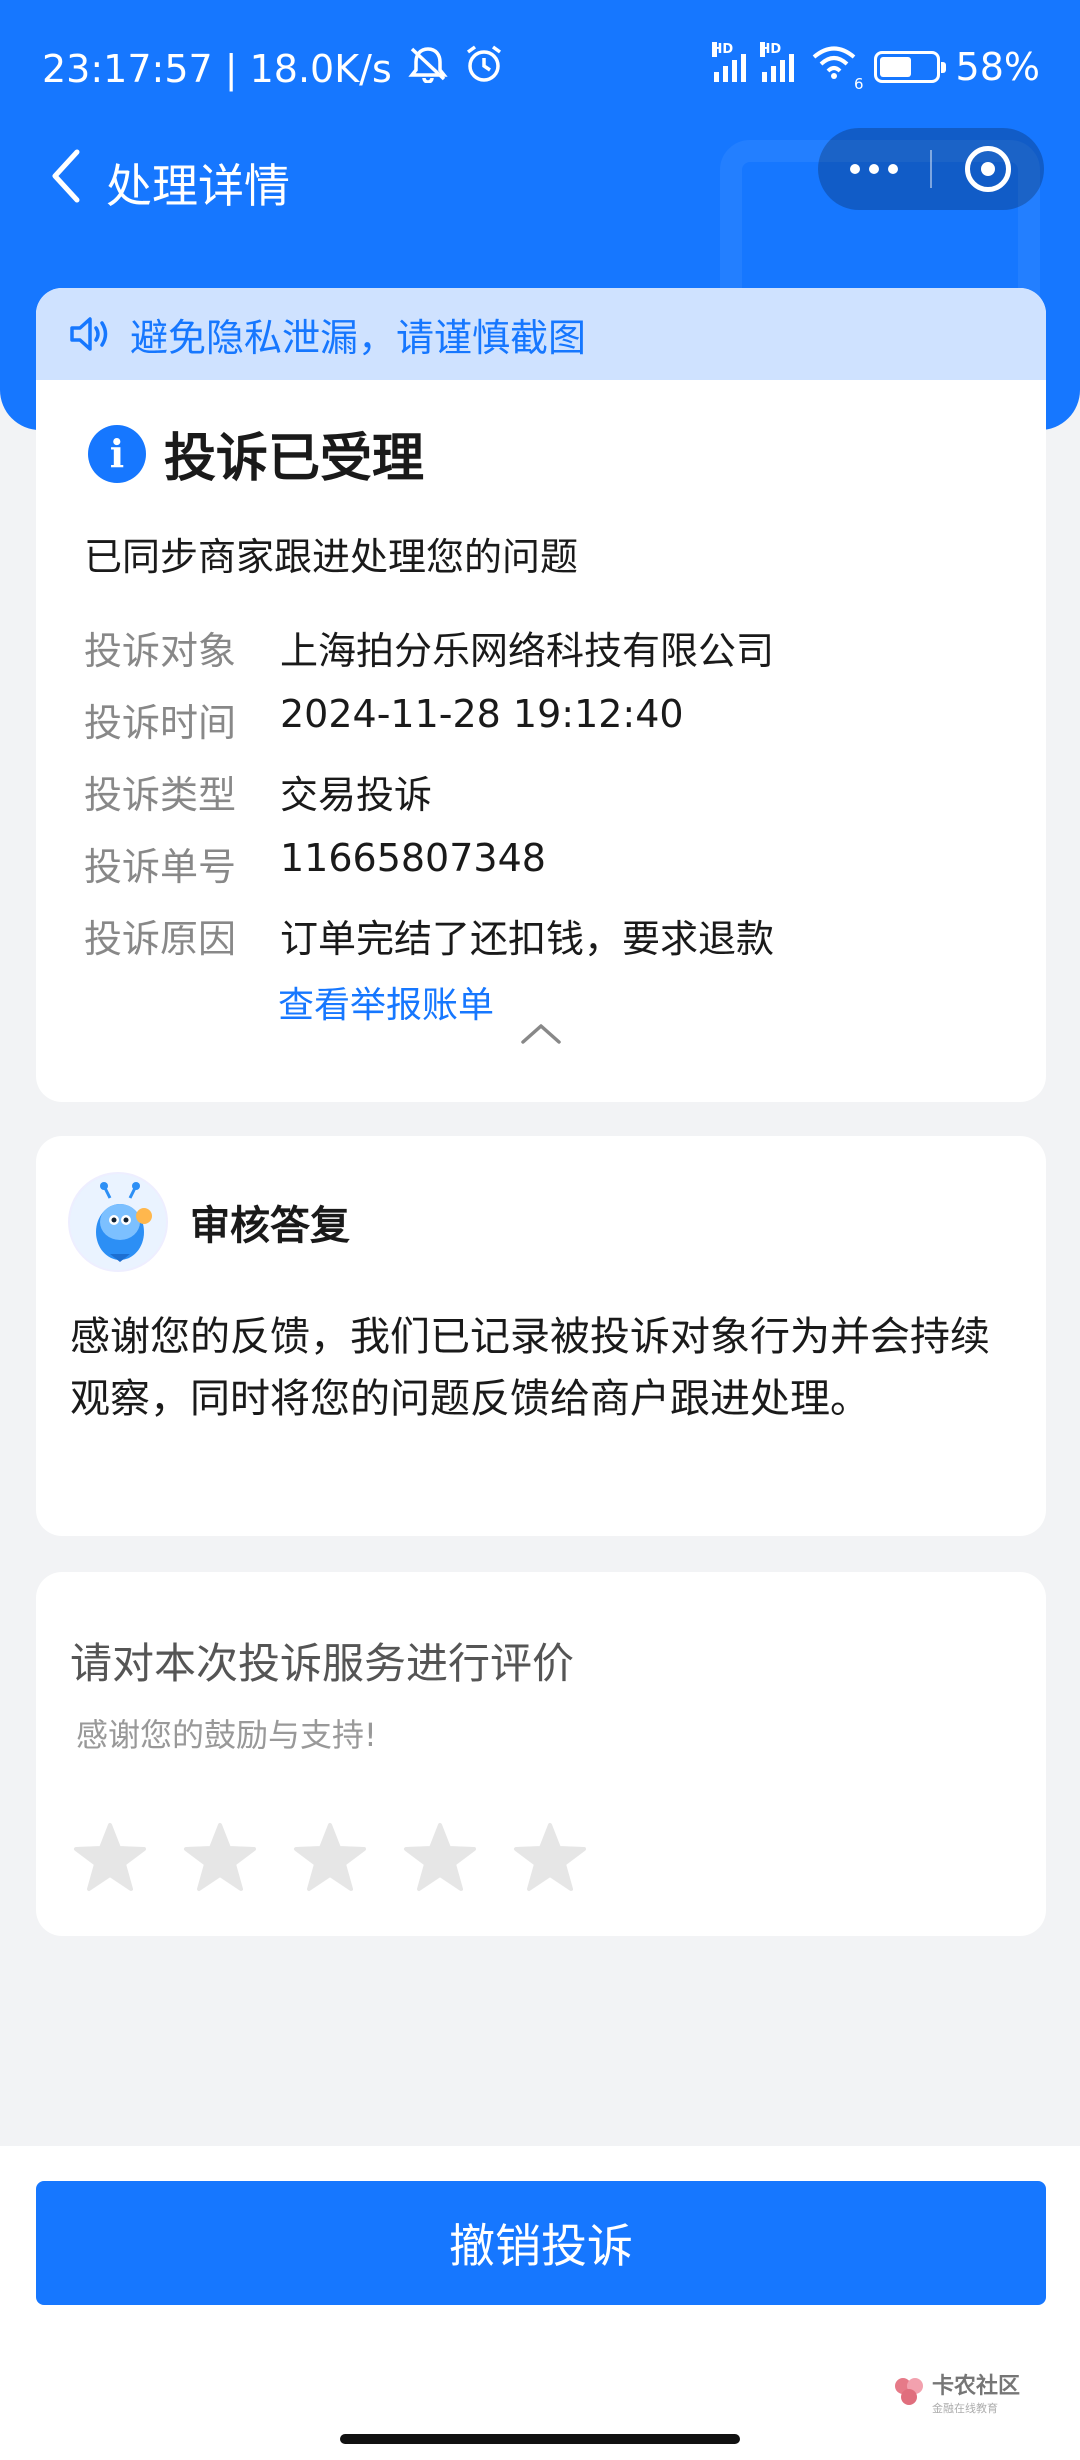  Describe the element at coordinates (258, 791) in the screenshot. I see `detail-row-type: 投诉类型 交易投诉` at that location.